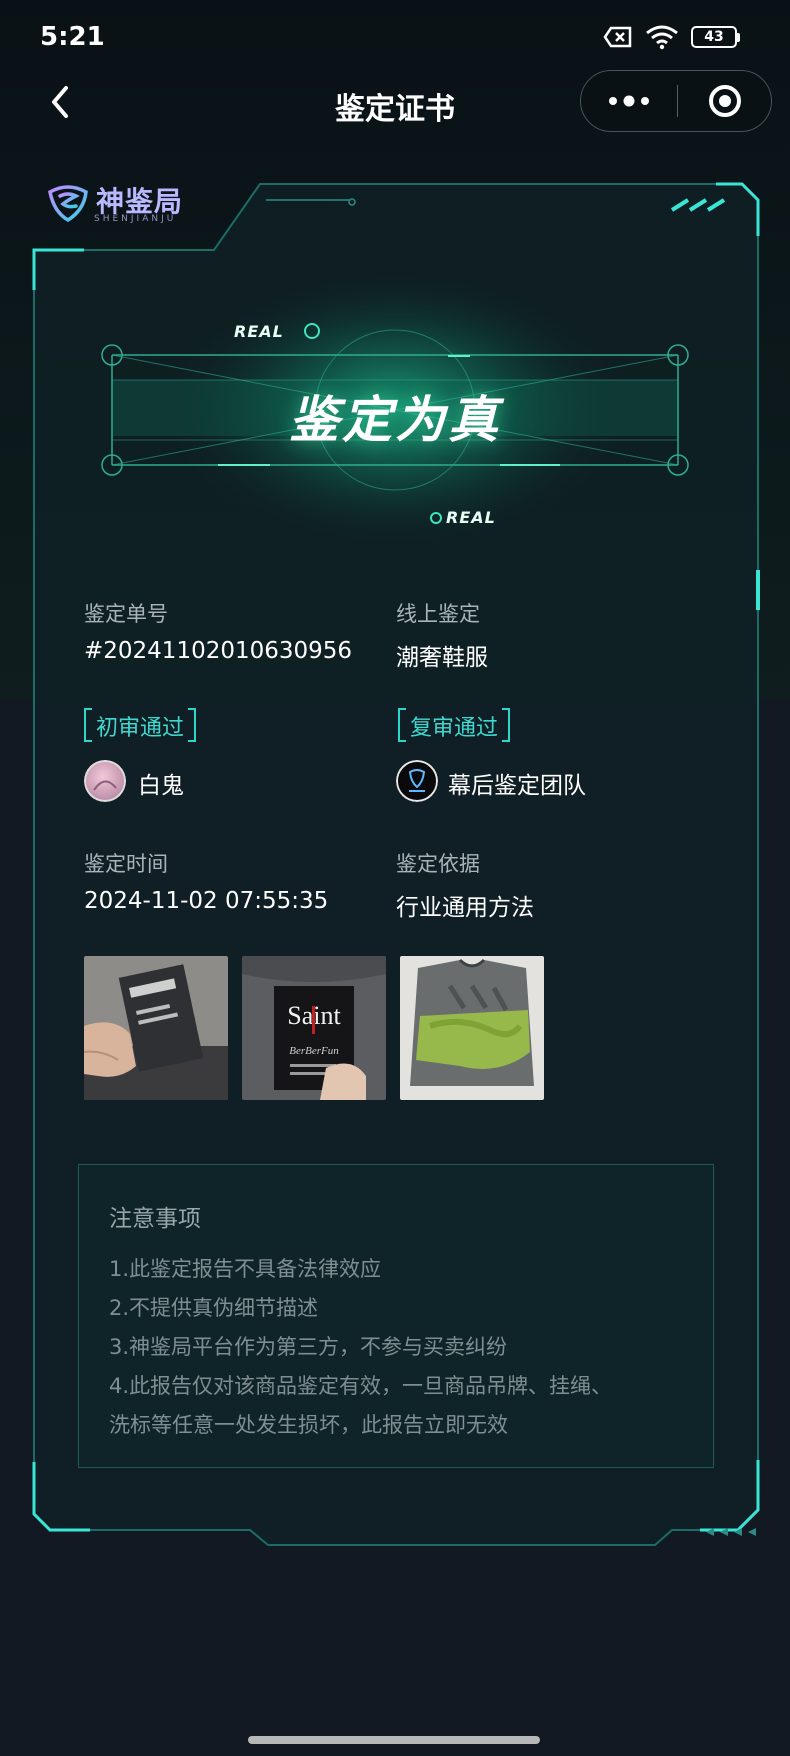 This screenshot has height=1756, width=790. Describe the element at coordinates (308, 1425) in the screenshot. I see `notice-line-5: 洗标等任意一处发生损坏，此报告立即无效` at that location.